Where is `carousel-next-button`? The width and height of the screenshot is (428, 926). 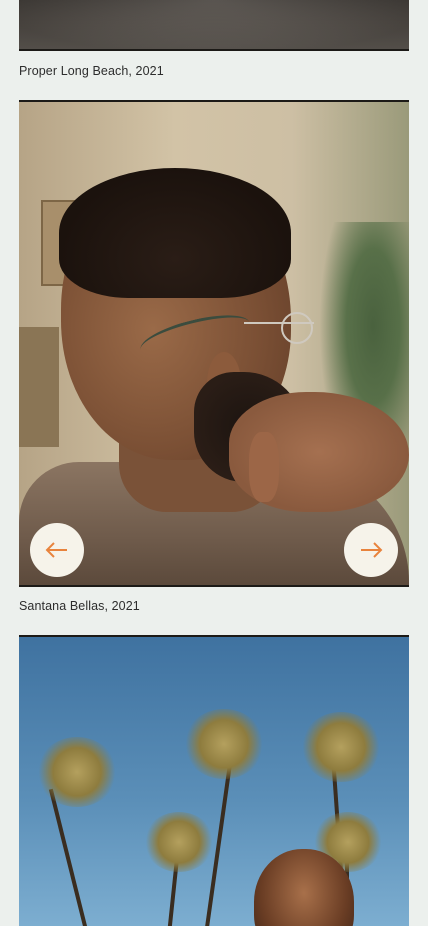
carousel-next-button is located at coordinates (371, 550).